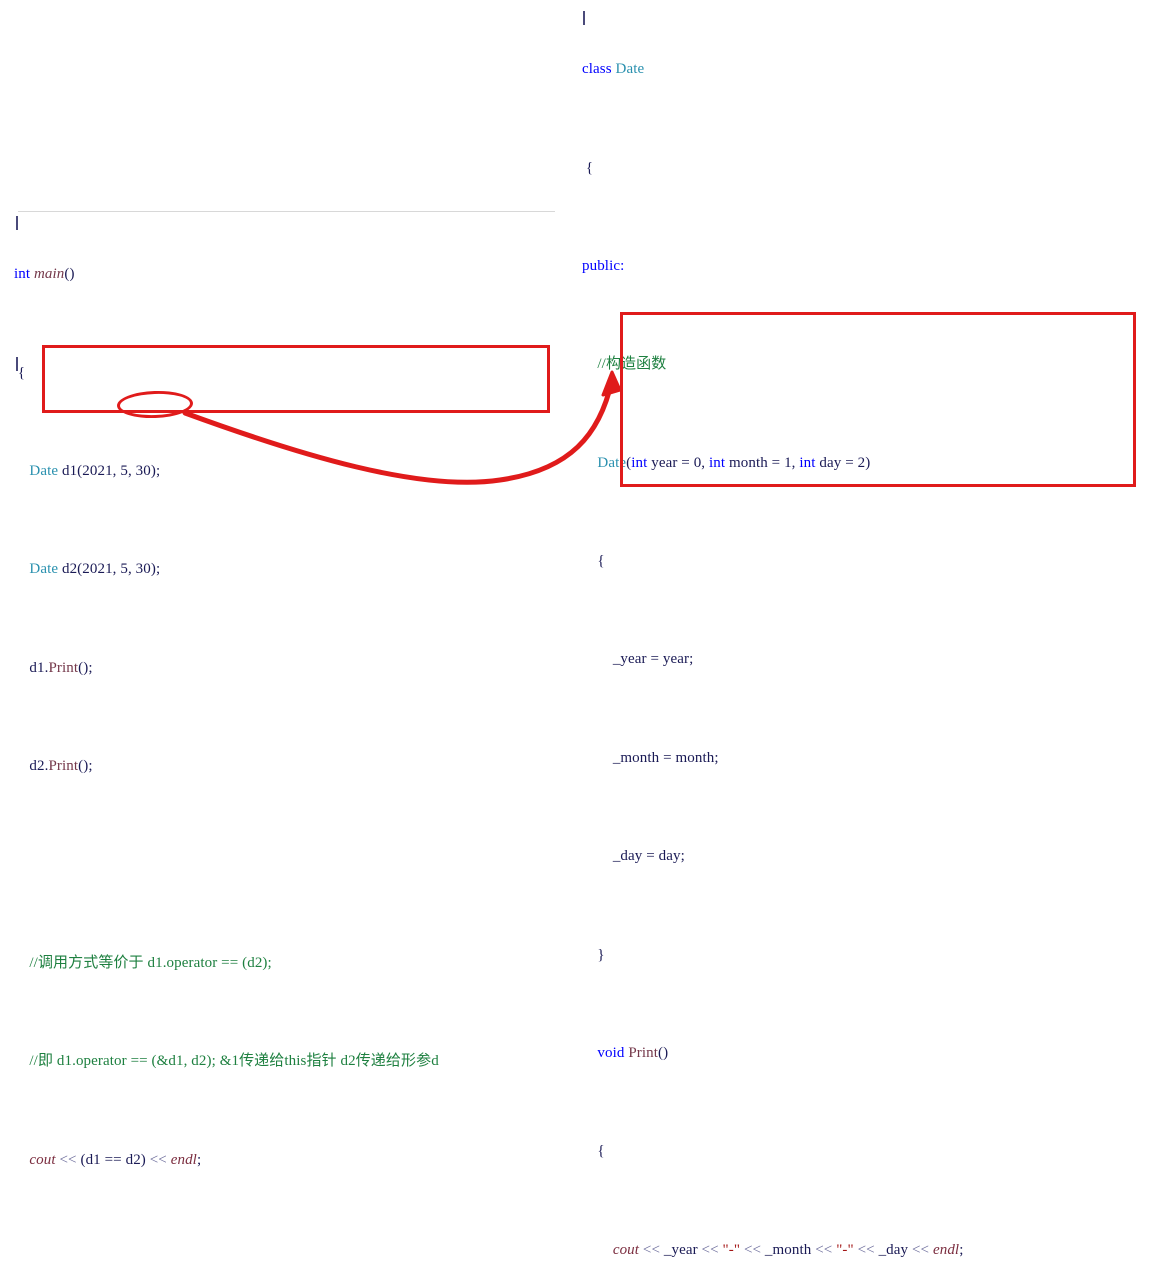  Describe the element at coordinates (731, 1249) in the screenshot. I see `string-dash-1: "-"` at that location.